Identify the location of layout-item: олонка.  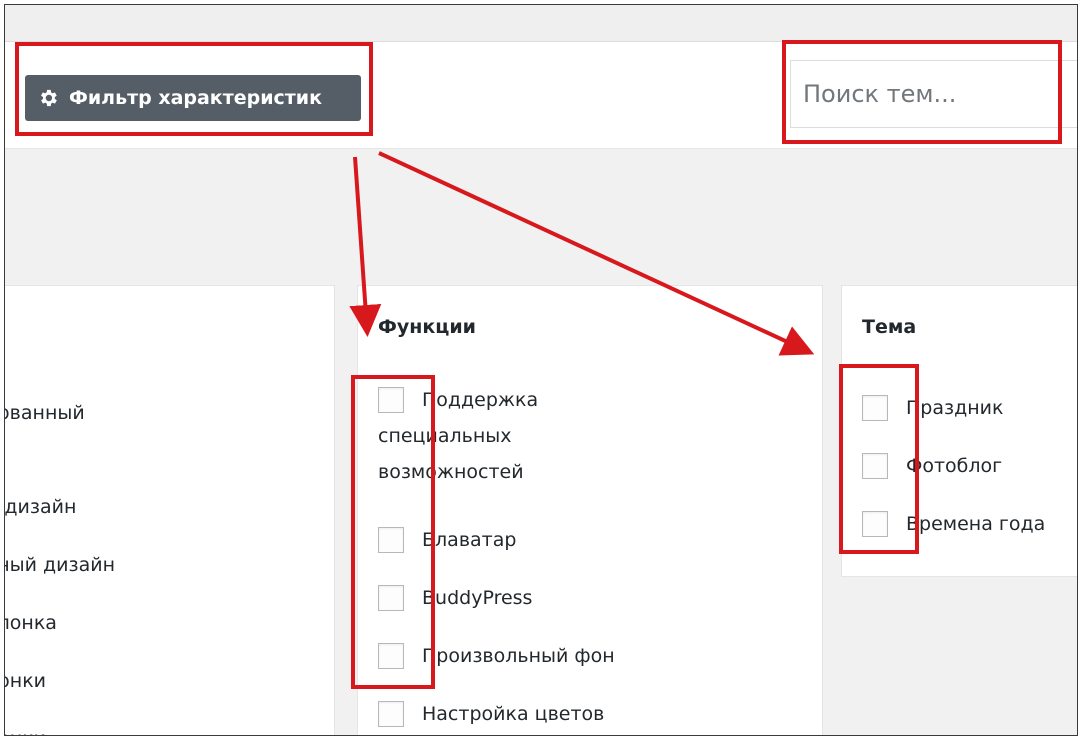
(31, 623).